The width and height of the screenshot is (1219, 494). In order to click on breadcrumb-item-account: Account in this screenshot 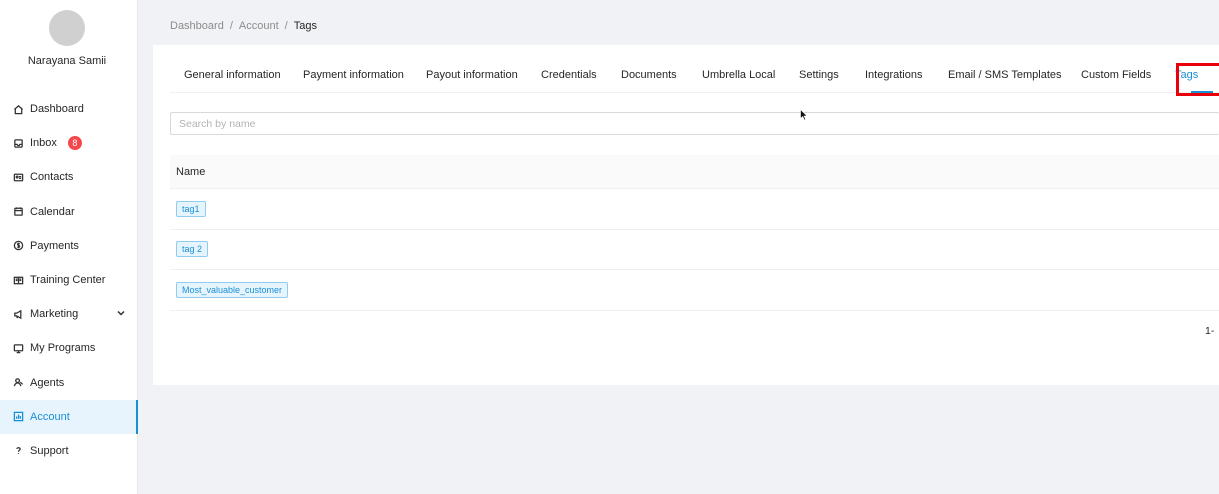, I will do `click(259, 26)`.